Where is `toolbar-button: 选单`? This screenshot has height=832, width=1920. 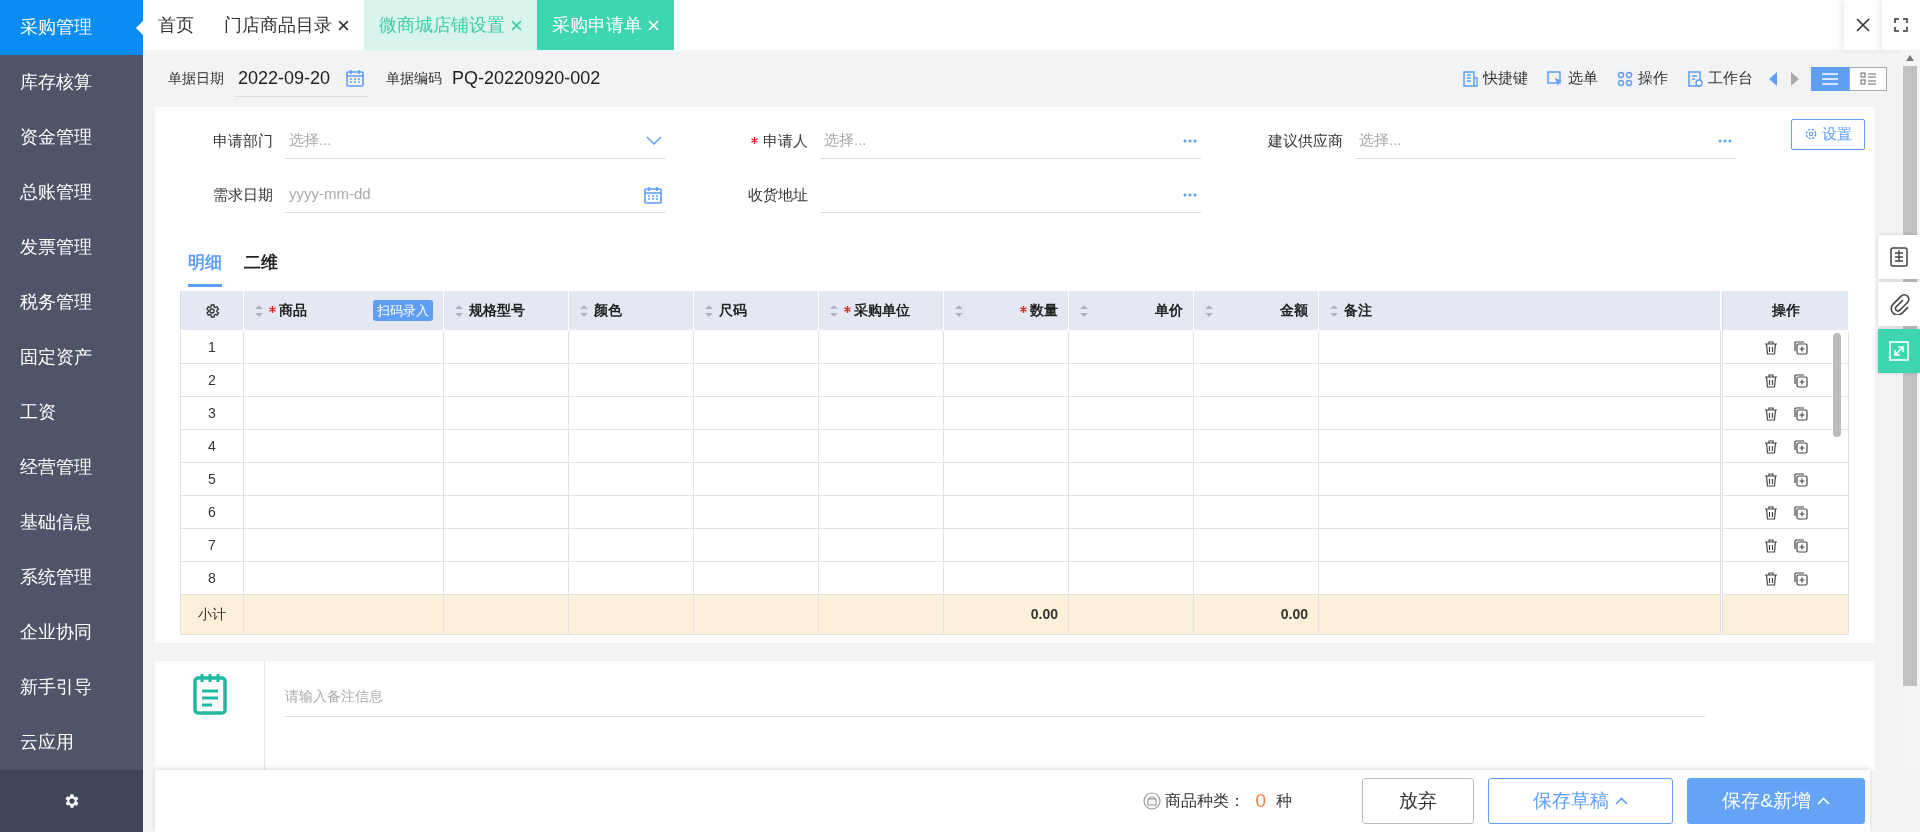 toolbar-button: 选单 is located at coordinates (1572, 78).